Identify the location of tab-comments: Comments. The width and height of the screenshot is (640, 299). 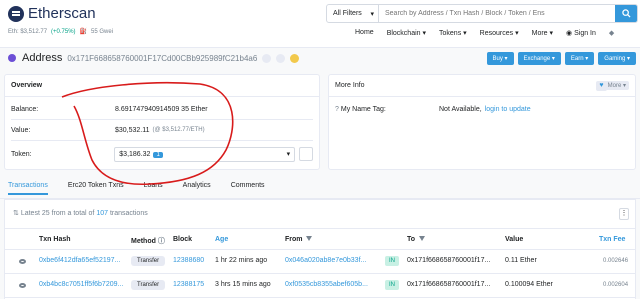
(248, 188).